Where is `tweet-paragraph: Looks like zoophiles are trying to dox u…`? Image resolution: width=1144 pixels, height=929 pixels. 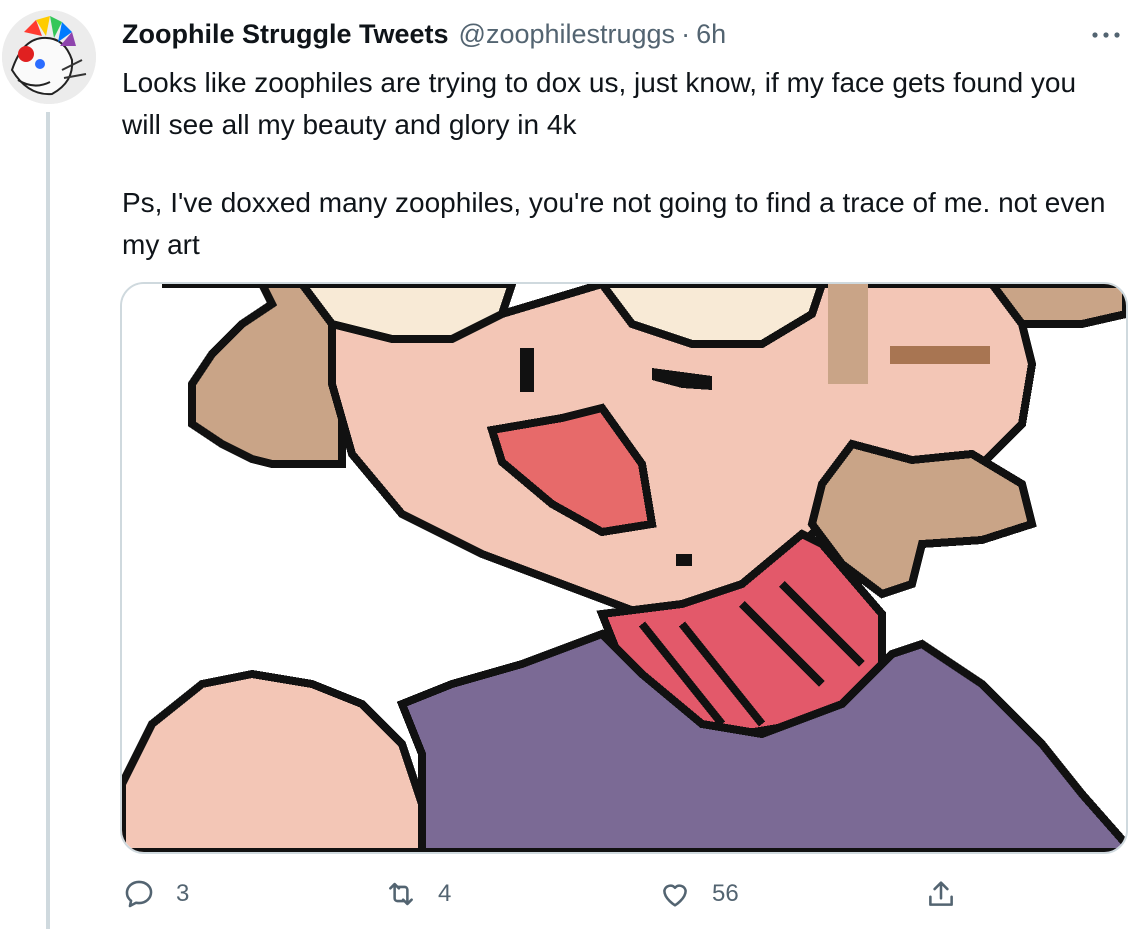 tweet-paragraph: Looks like zoophiles are trying to dox u… is located at coordinates (599, 103).